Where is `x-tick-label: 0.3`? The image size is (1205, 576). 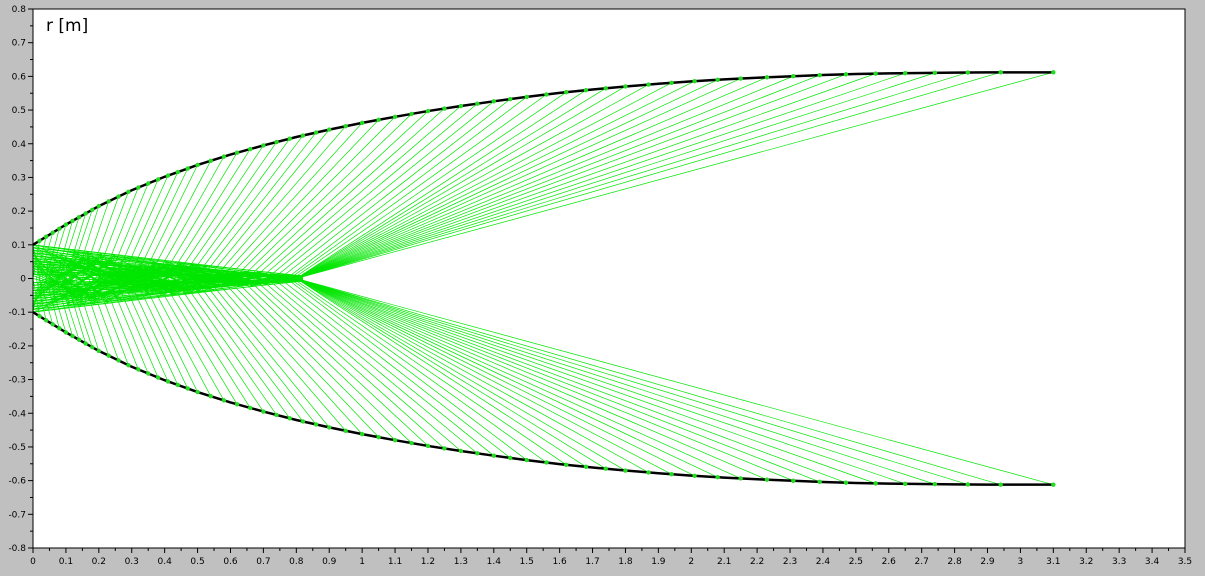 x-tick-label: 0.3 is located at coordinates (132, 562).